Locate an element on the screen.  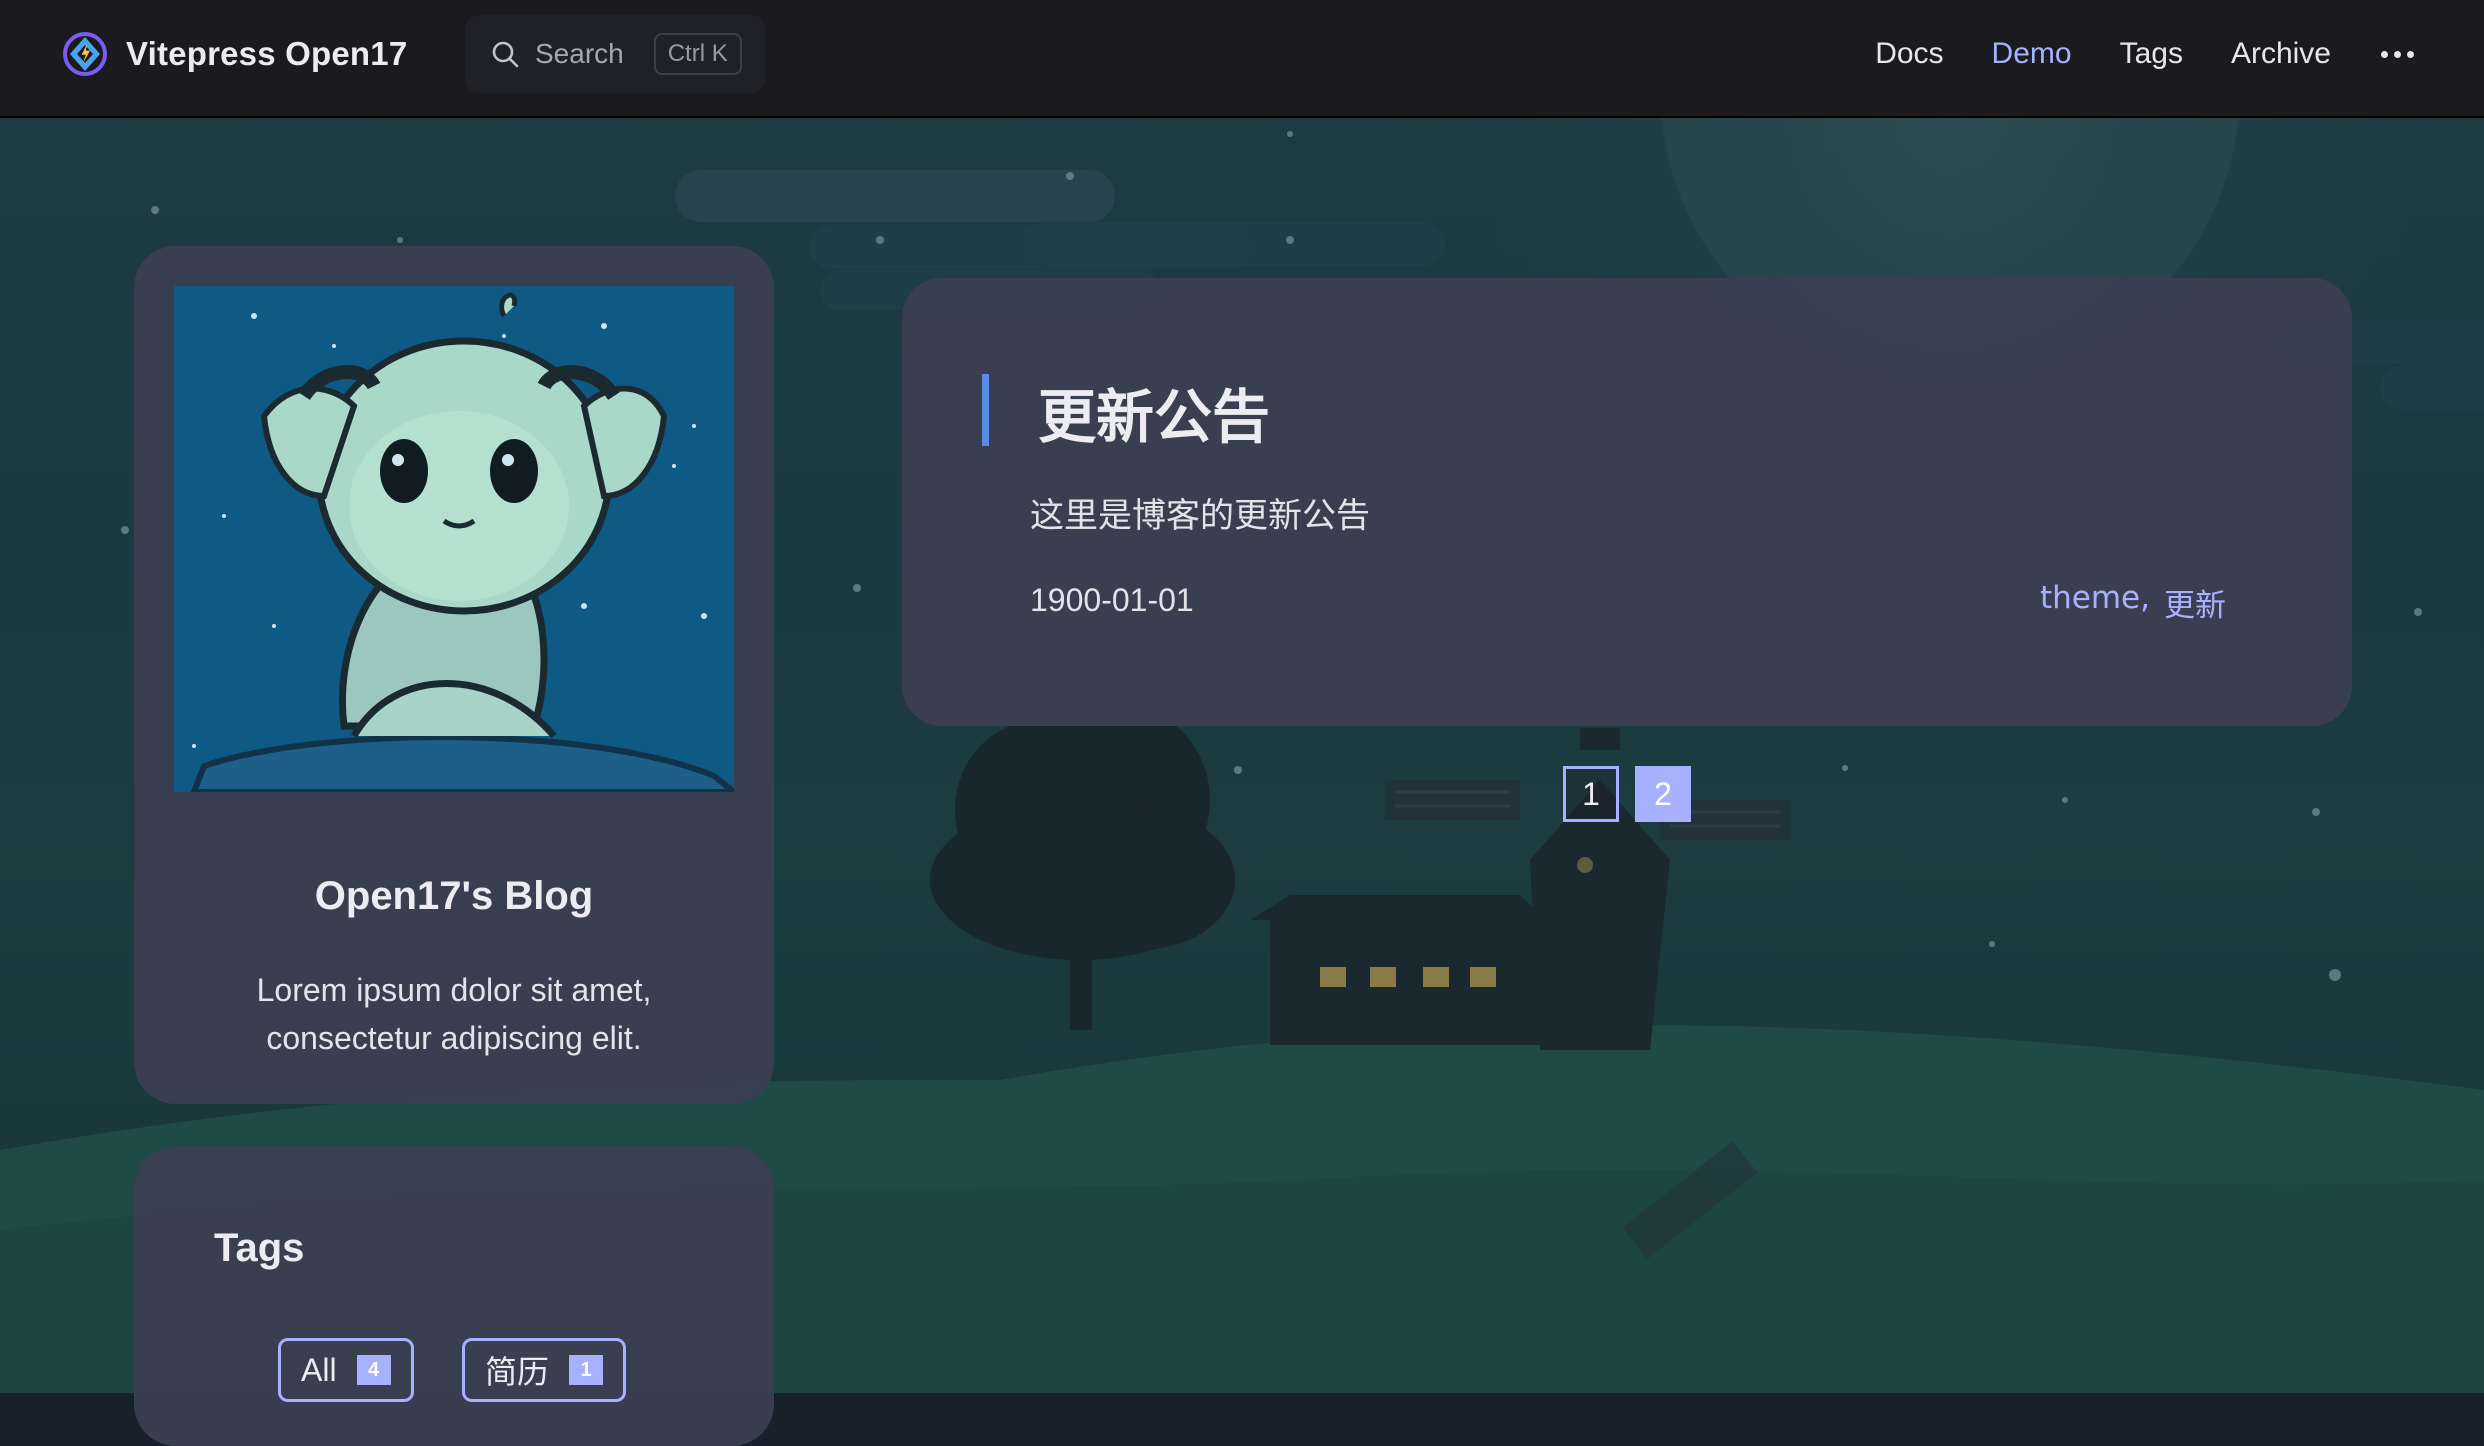
post-excerpt: 这里是博客的更新公告 is located at coordinates (1200, 516).